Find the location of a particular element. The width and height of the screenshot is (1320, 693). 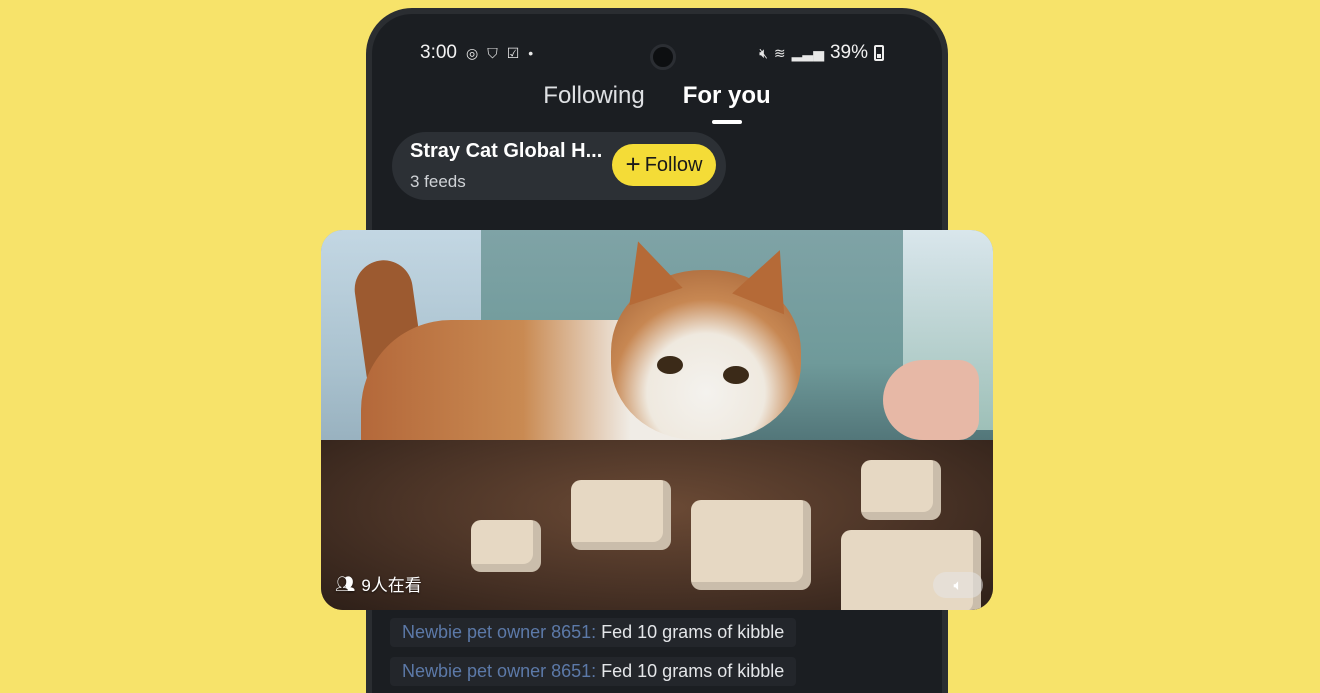

speaker-icon: 🔈︎ is located at coordinates (958, 585).